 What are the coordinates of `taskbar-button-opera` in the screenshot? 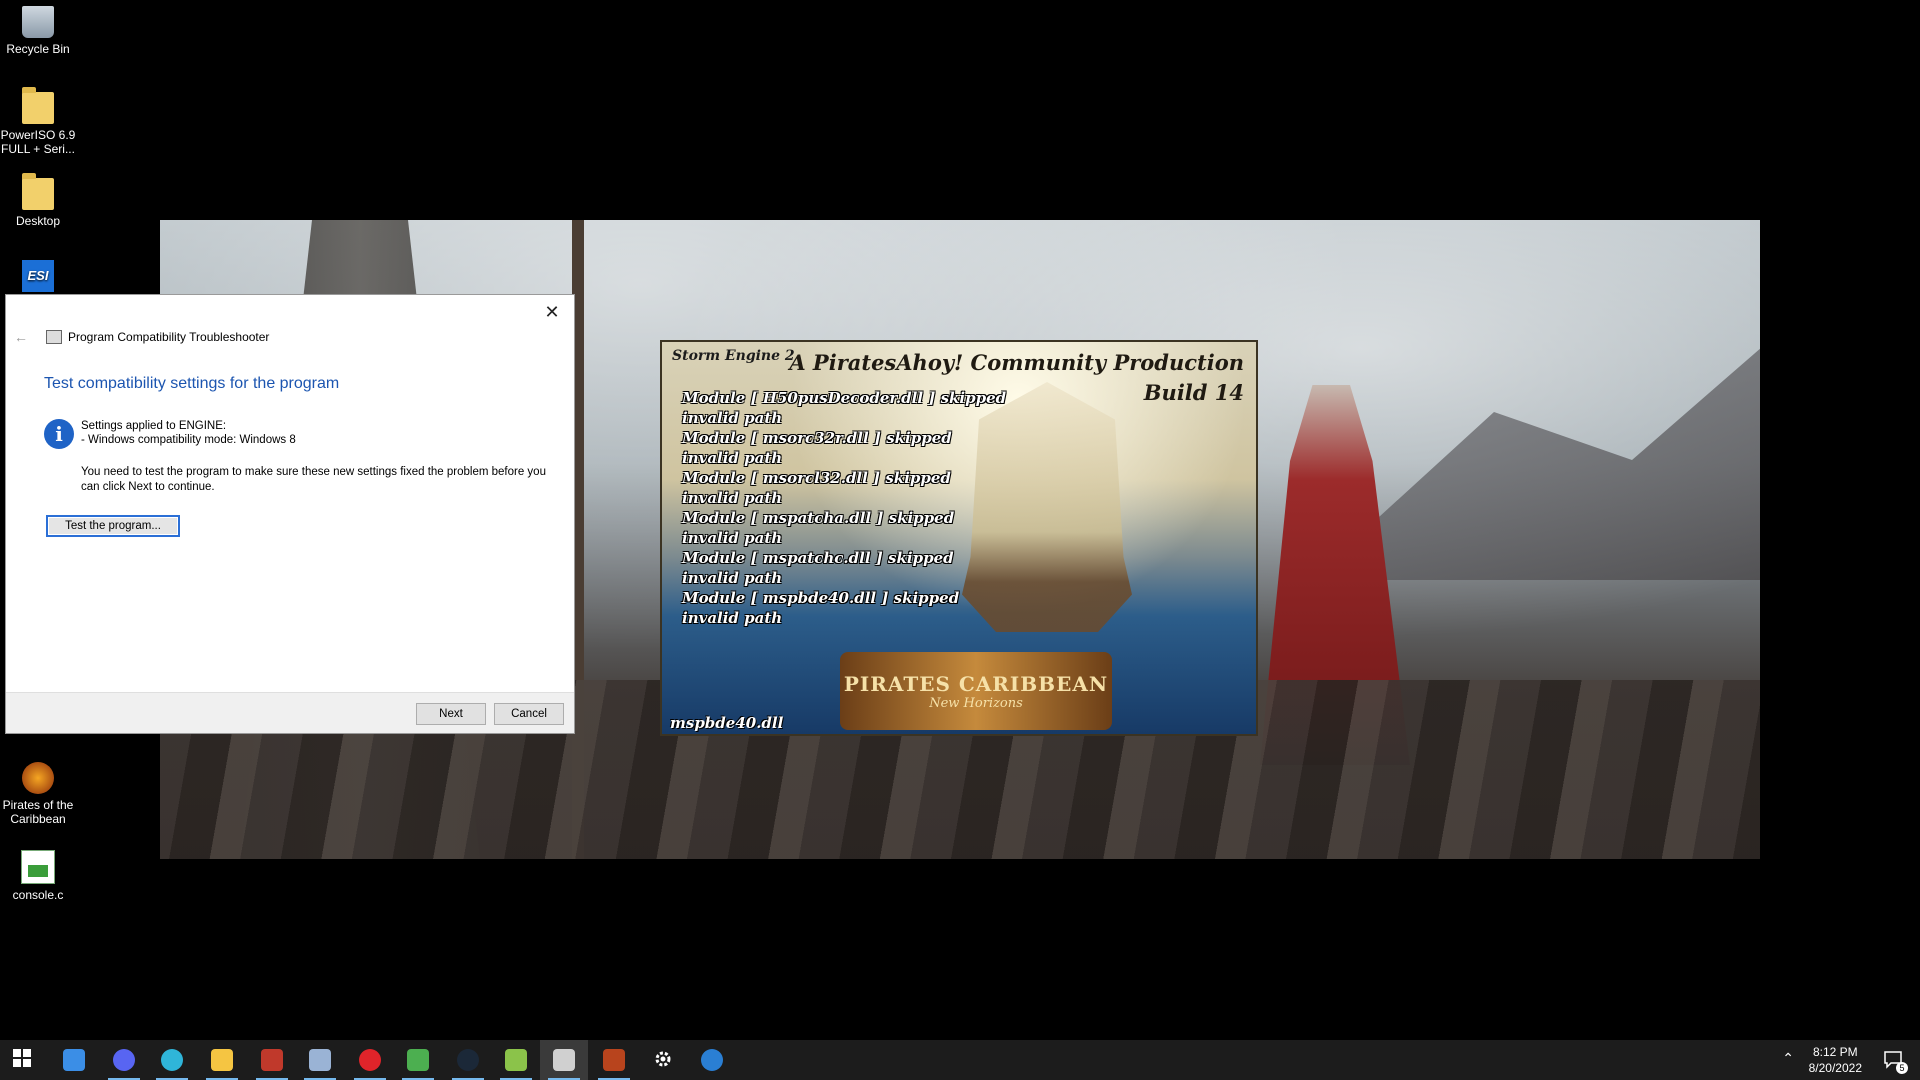 It's located at (370, 1060).